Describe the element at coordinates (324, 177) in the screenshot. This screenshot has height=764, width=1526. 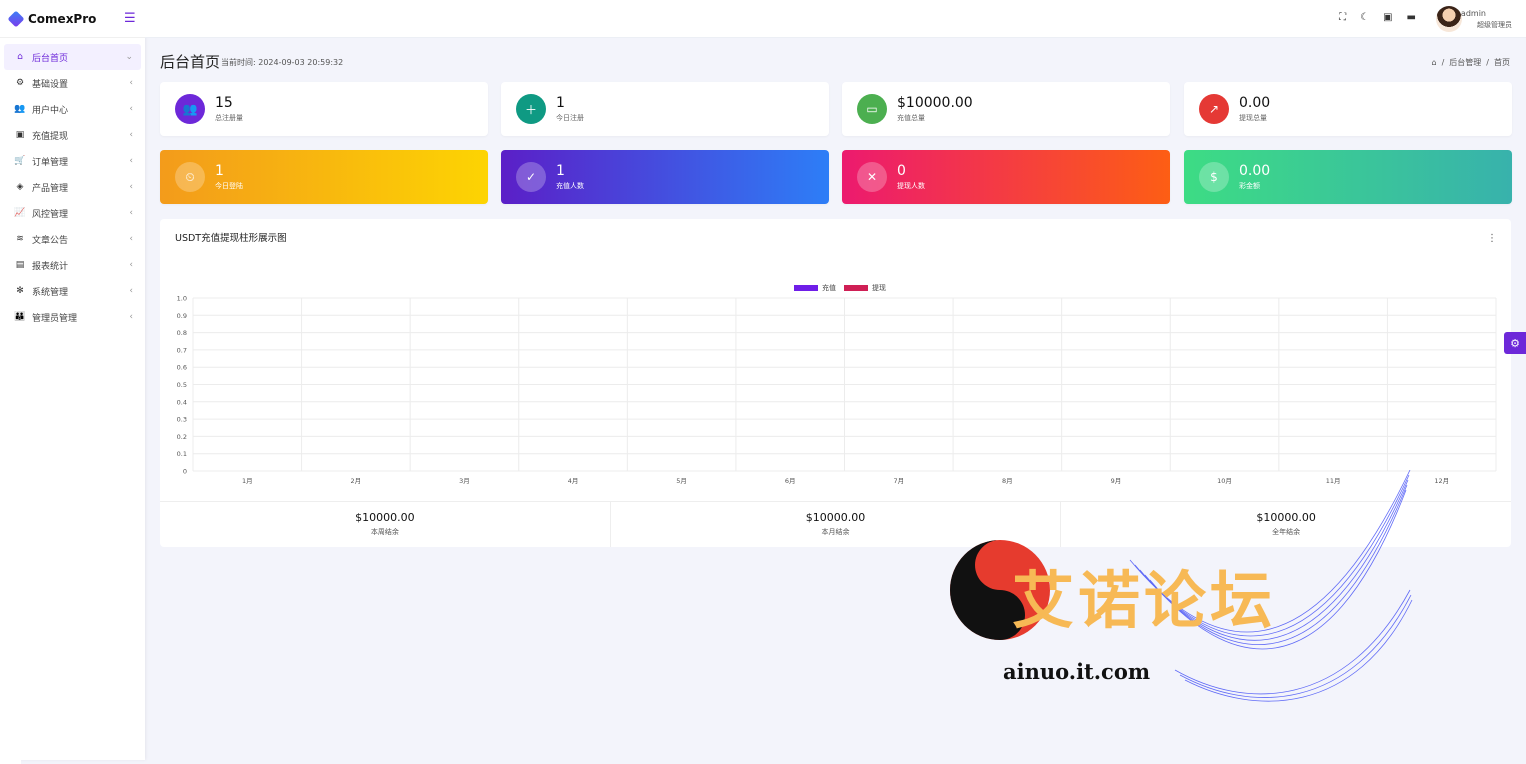
I see `stat-card: ⏲ 1 今日登陆` at that location.